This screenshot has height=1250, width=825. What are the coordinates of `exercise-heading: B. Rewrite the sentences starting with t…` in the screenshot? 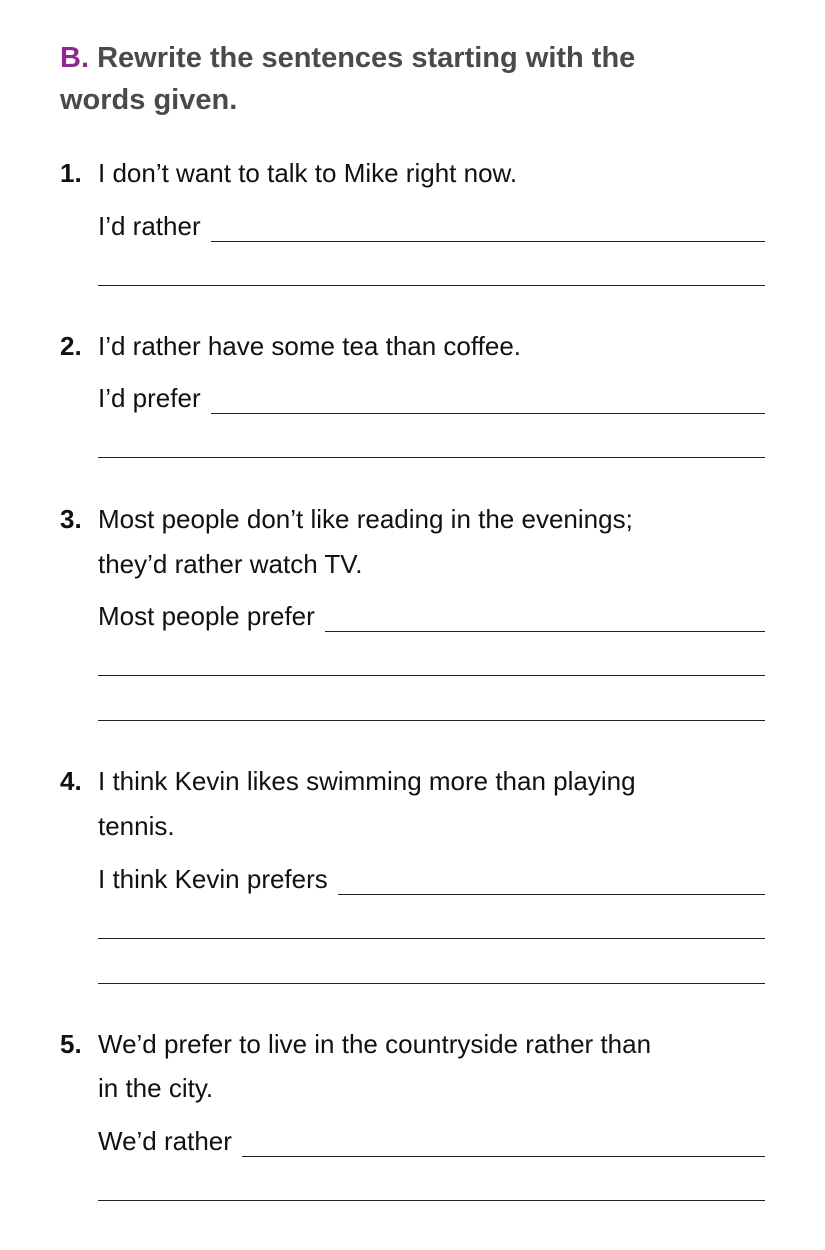 It's located at (347, 58).